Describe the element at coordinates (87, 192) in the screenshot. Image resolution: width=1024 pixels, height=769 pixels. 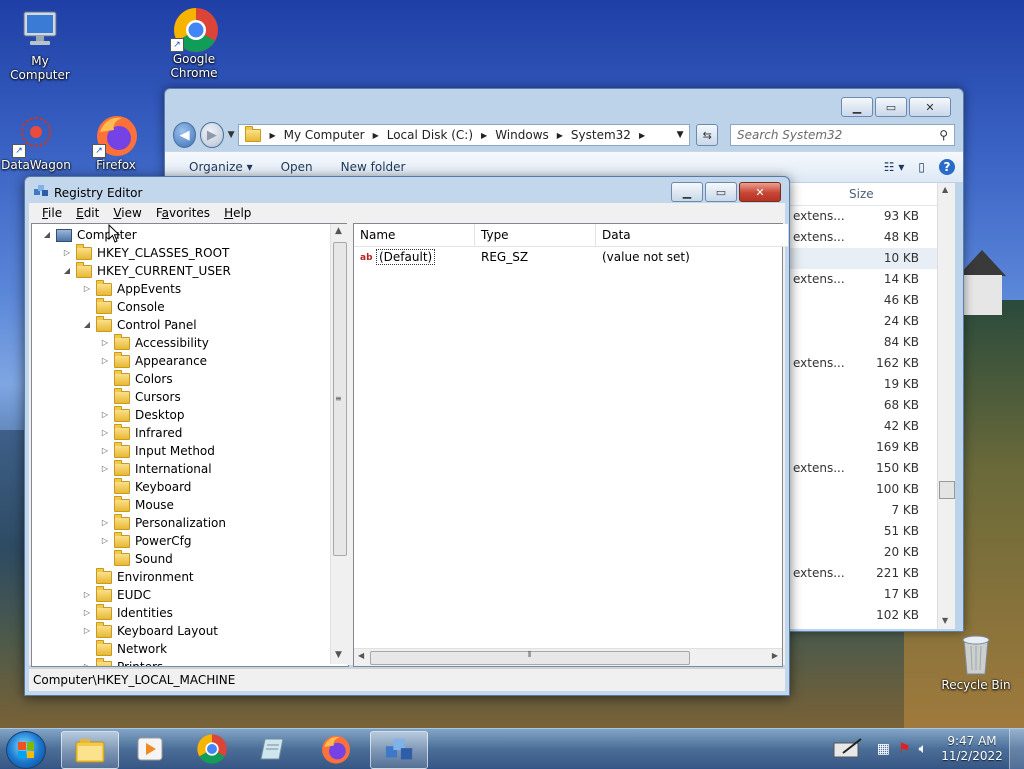
I see `title-bar: Registry Editor` at that location.